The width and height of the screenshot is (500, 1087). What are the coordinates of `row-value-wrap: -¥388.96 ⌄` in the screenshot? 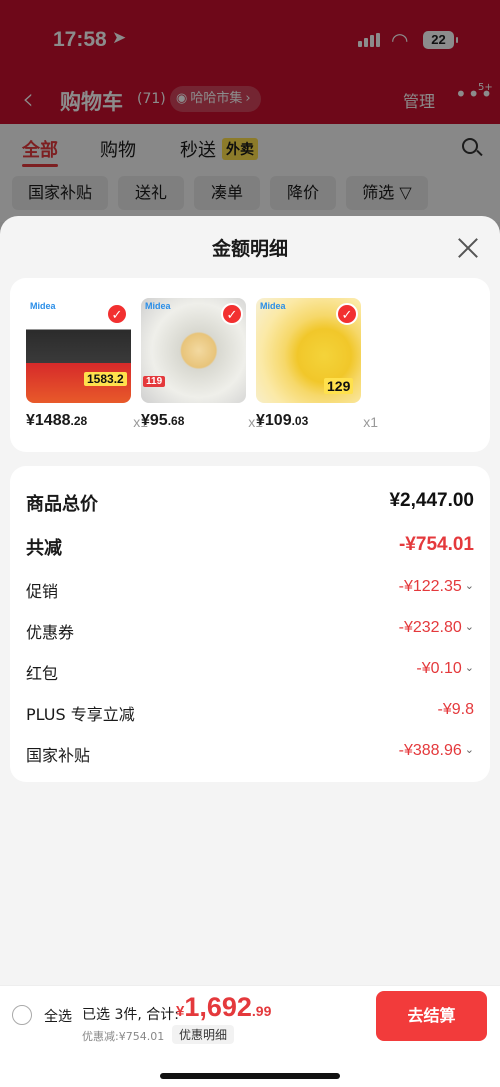 It's located at (436, 751).